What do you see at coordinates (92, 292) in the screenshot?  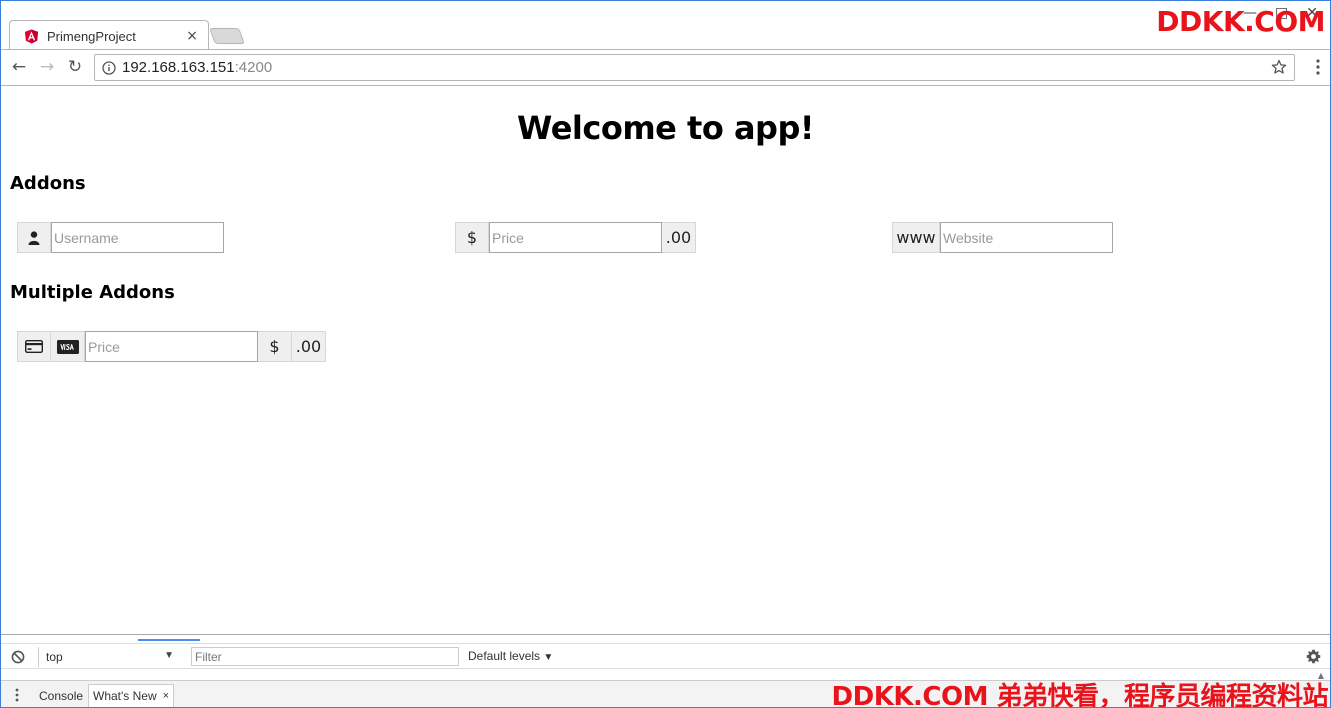 I see `section-heading-multiple-addons: Multiple Addons` at bounding box center [92, 292].